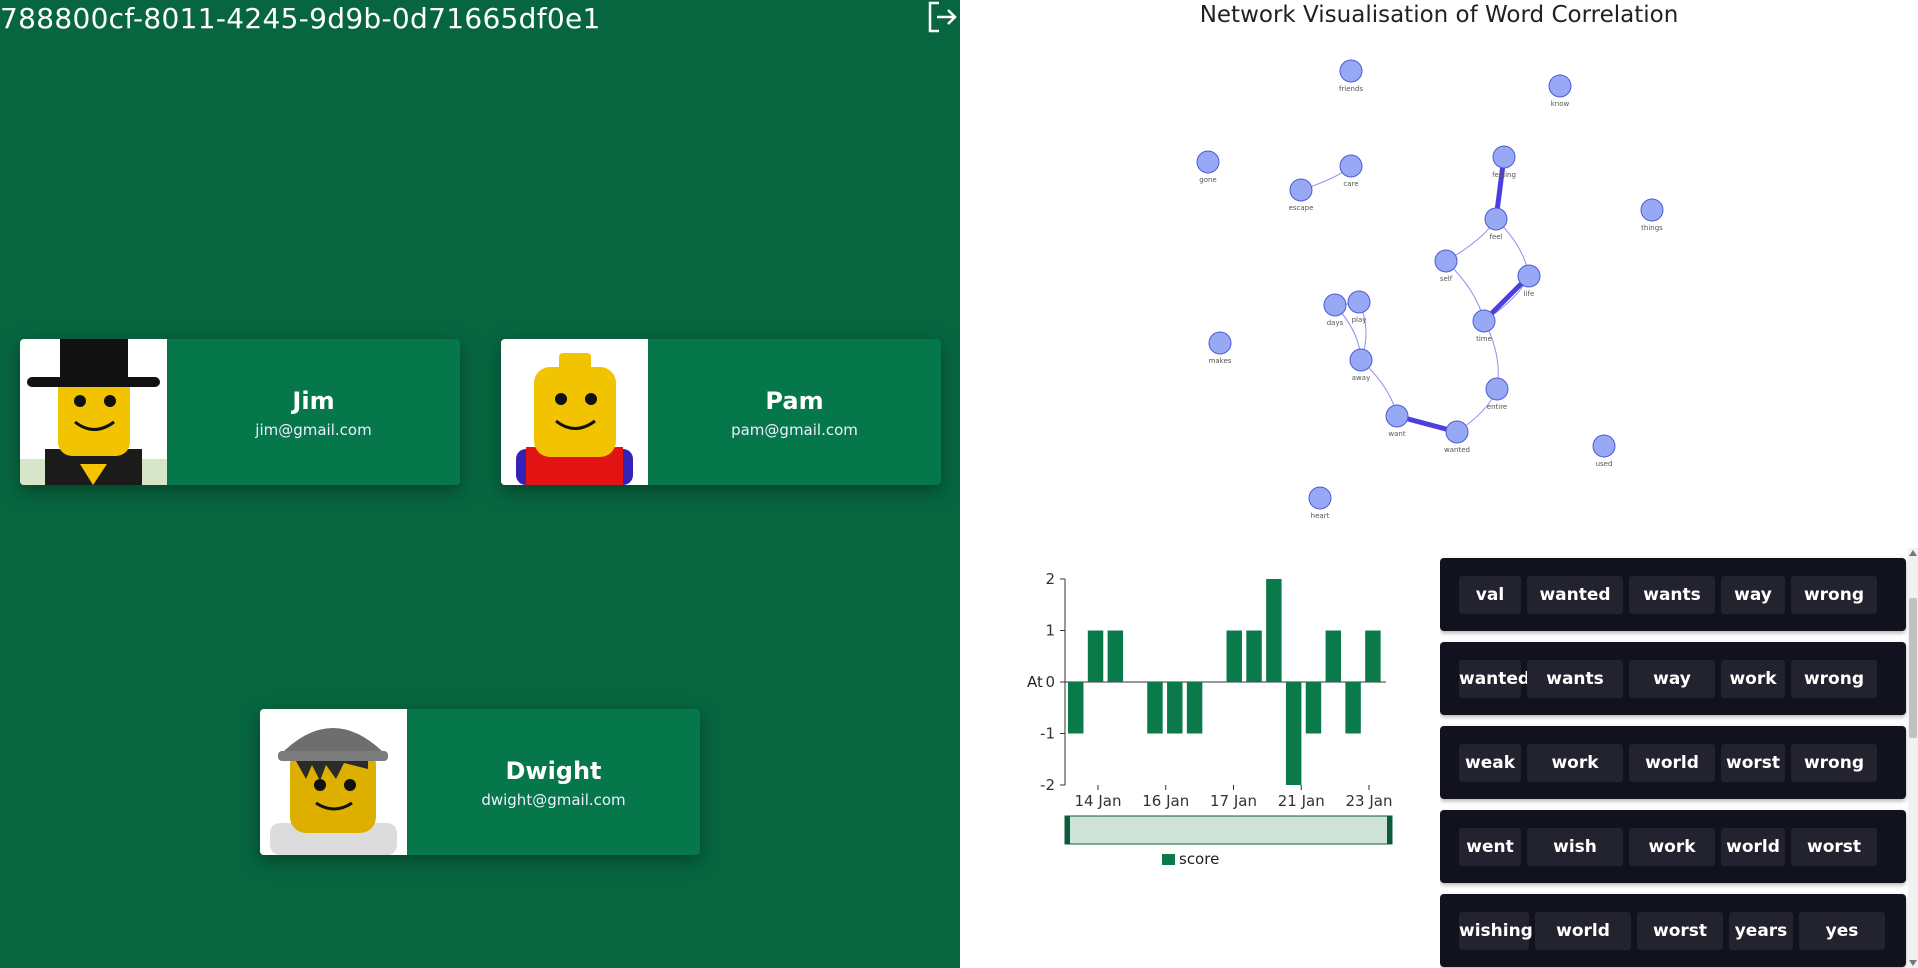 The image size is (1918, 968). What do you see at coordinates (1320, 503) in the screenshot?
I see `network-node: heart` at bounding box center [1320, 503].